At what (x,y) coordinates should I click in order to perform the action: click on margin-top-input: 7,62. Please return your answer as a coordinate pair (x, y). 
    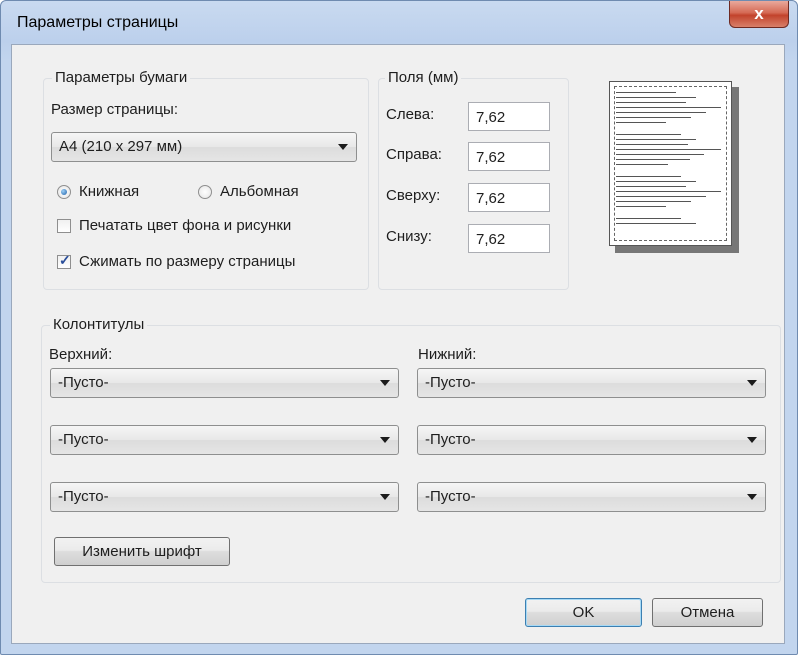
    Looking at the image, I should click on (509, 197).